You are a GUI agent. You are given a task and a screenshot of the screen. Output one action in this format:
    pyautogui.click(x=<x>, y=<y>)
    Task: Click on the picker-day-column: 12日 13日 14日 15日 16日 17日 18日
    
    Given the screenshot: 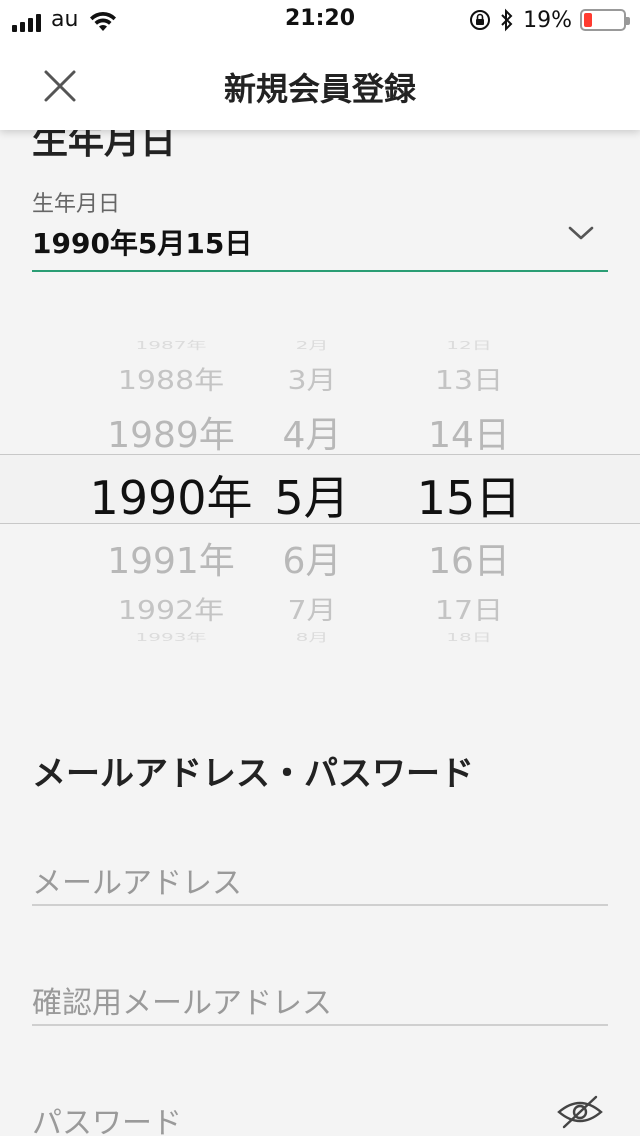 What is the action you would take?
    pyautogui.click(x=469, y=487)
    